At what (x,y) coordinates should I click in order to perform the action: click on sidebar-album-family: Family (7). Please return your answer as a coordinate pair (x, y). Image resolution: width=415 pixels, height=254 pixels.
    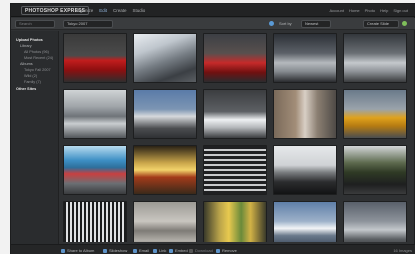
    Looking at the image, I should click on (37, 82).